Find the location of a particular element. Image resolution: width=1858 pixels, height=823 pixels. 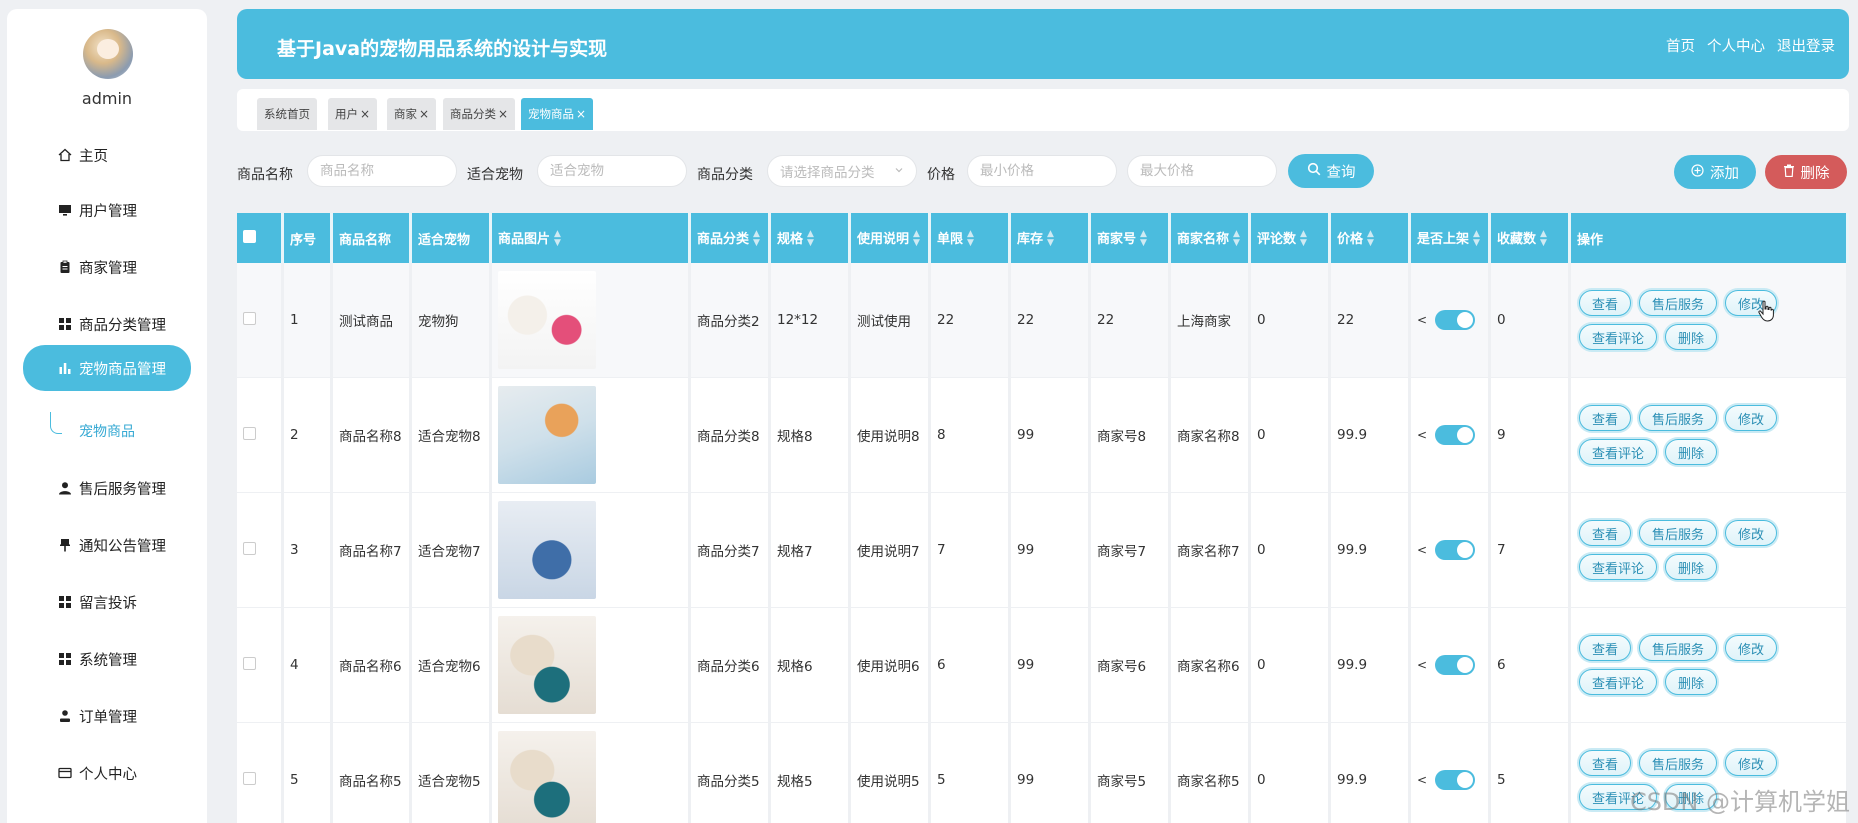

sidebar-item-after-sales: 售后服务管理 is located at coordinates (107, 488).